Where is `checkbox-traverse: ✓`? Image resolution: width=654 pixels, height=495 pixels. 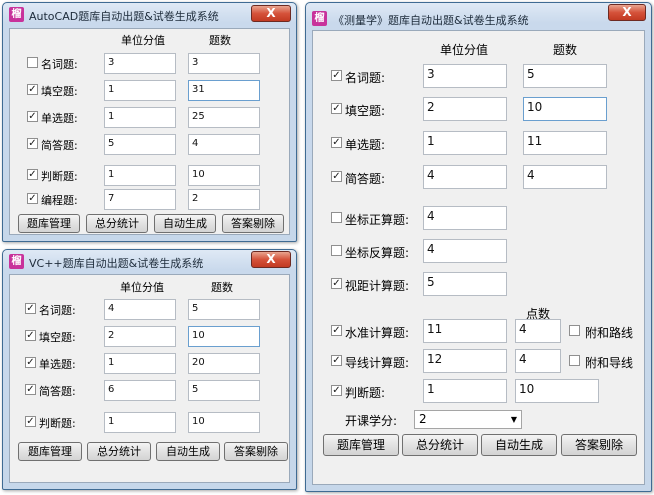 checkbox-traverse: ✓ is located at coordinates (336, 360).